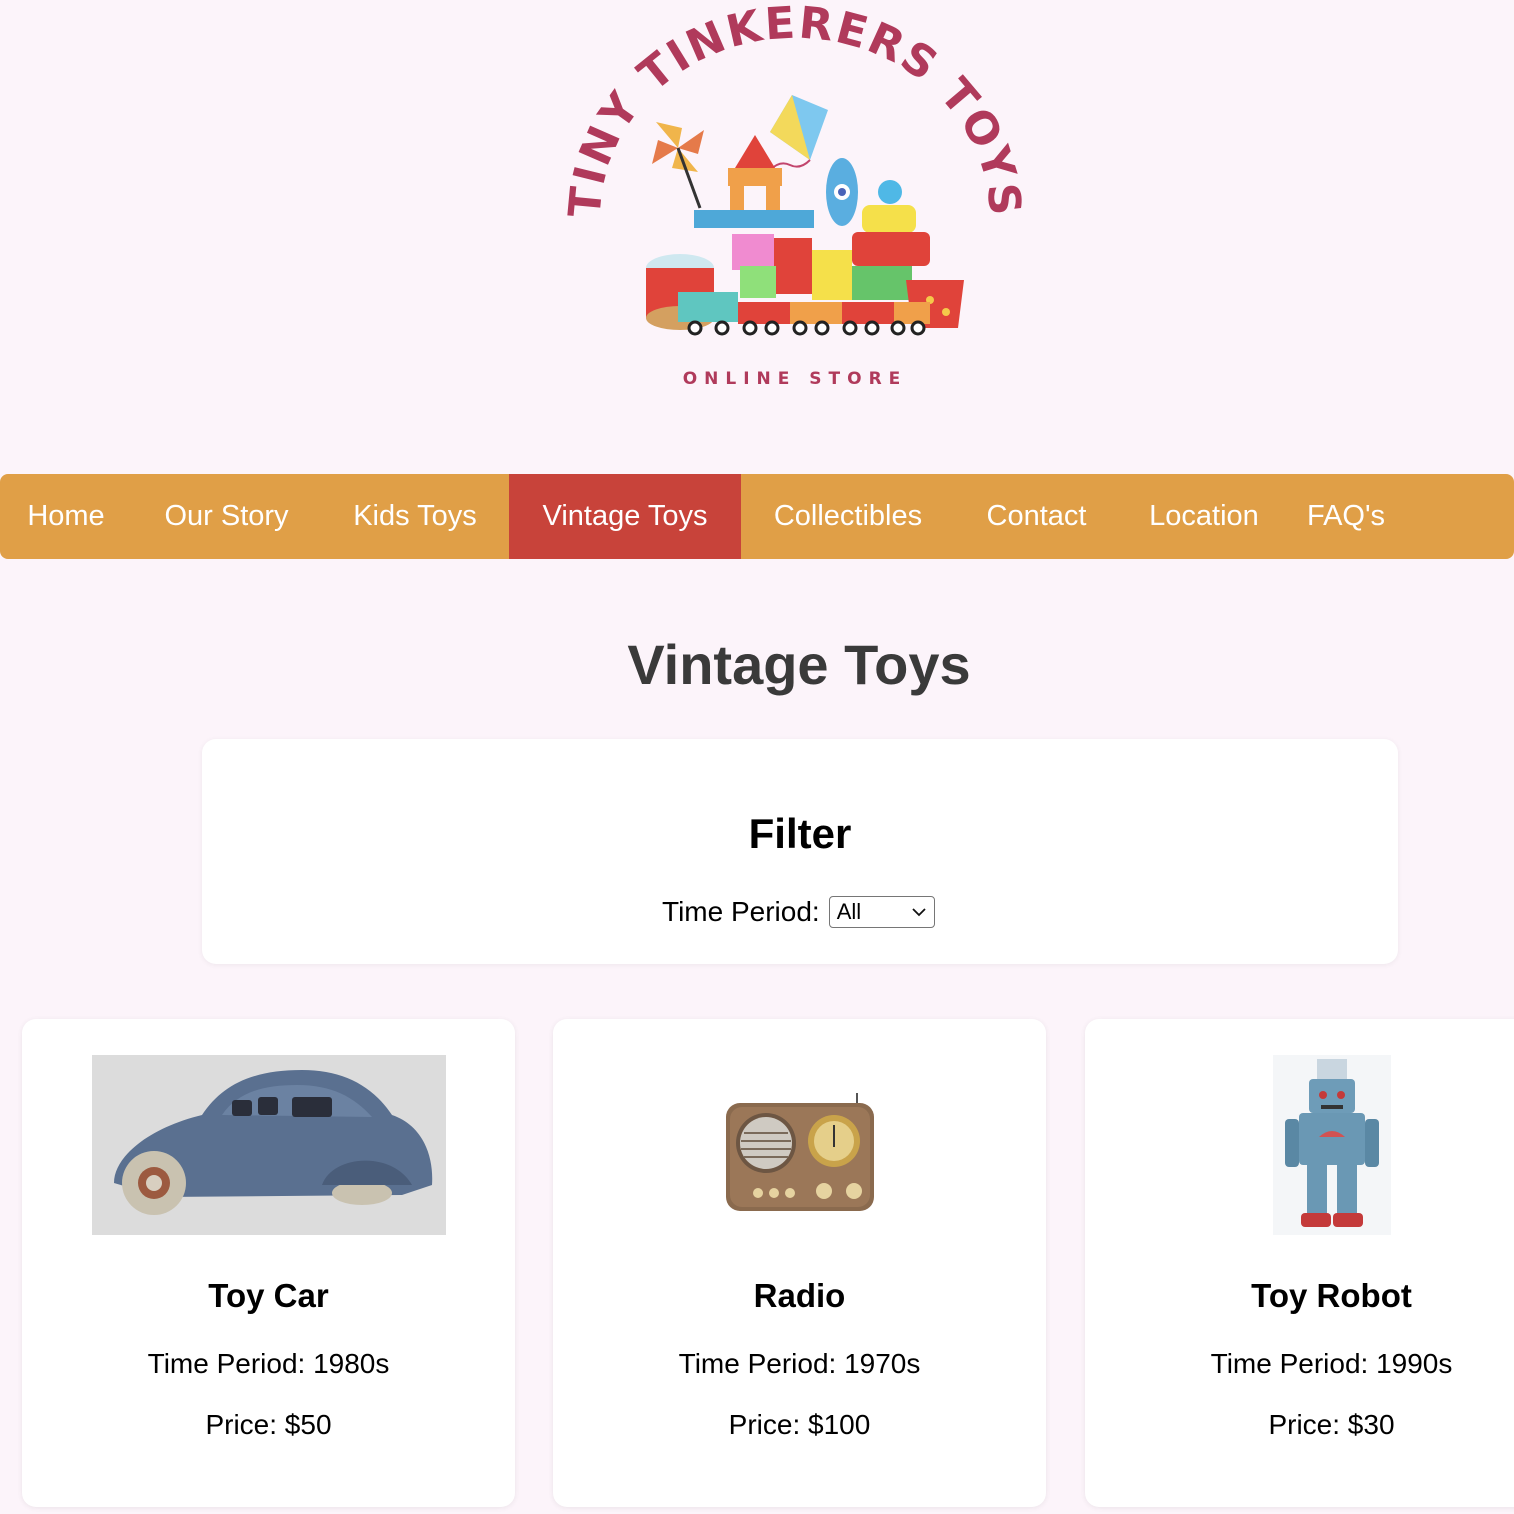 The width and height of the screenshot is (1514, 1514). I want to click on vintage-radio-image, so click(799, 1145).